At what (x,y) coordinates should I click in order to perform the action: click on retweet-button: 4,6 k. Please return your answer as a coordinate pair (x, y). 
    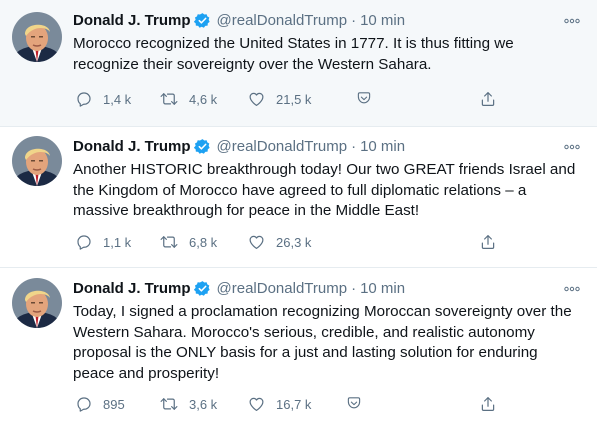
    Looking at the image, I should click on (188, 99).